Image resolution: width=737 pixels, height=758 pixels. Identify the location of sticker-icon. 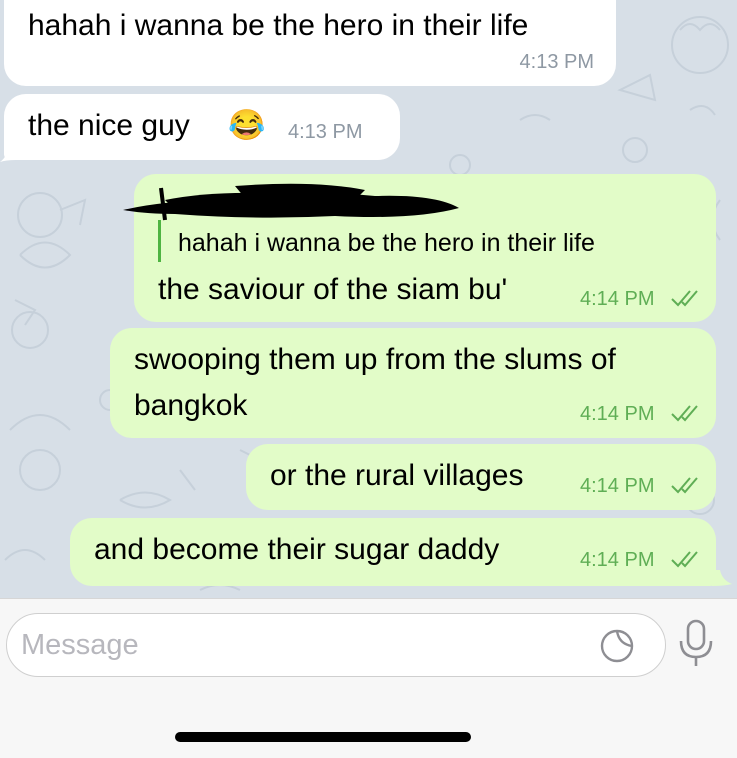
(617, 646).